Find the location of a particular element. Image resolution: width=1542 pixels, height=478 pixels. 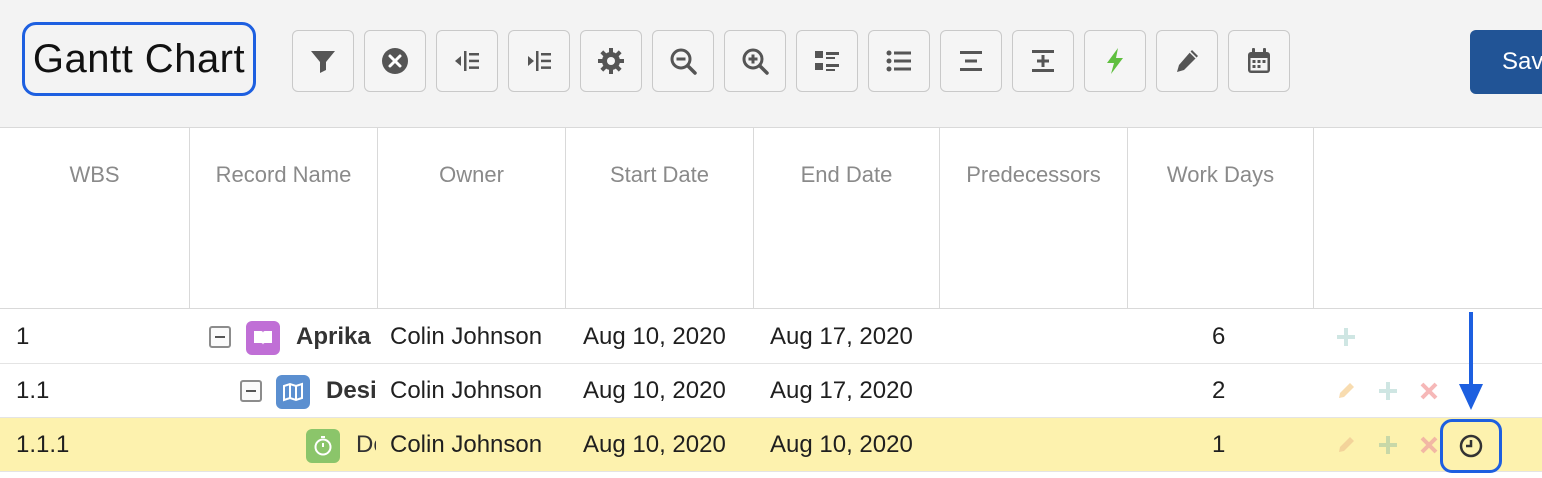

align-center-icon is located at coordinates (971, 61).